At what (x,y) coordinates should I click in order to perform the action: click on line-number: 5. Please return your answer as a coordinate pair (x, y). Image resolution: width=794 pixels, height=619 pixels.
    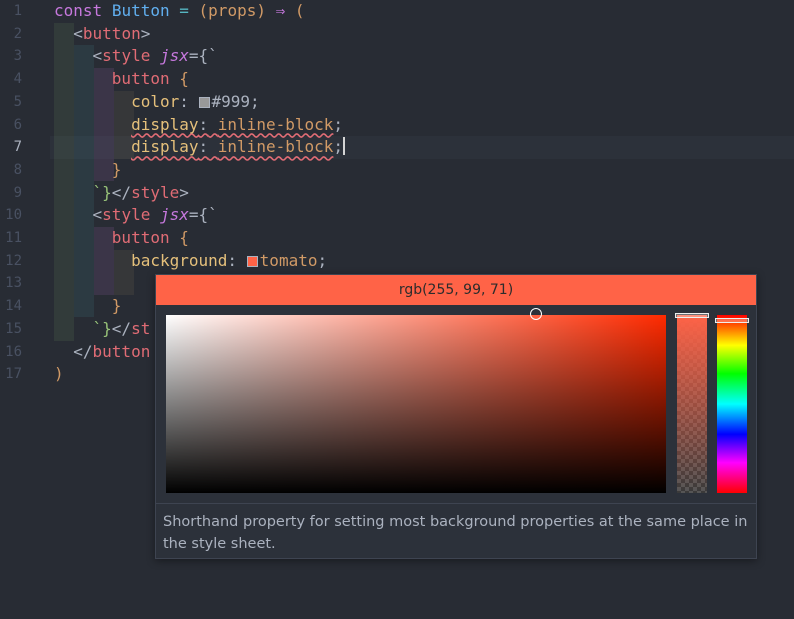
    Looking at the image, I should click on (17, 101).